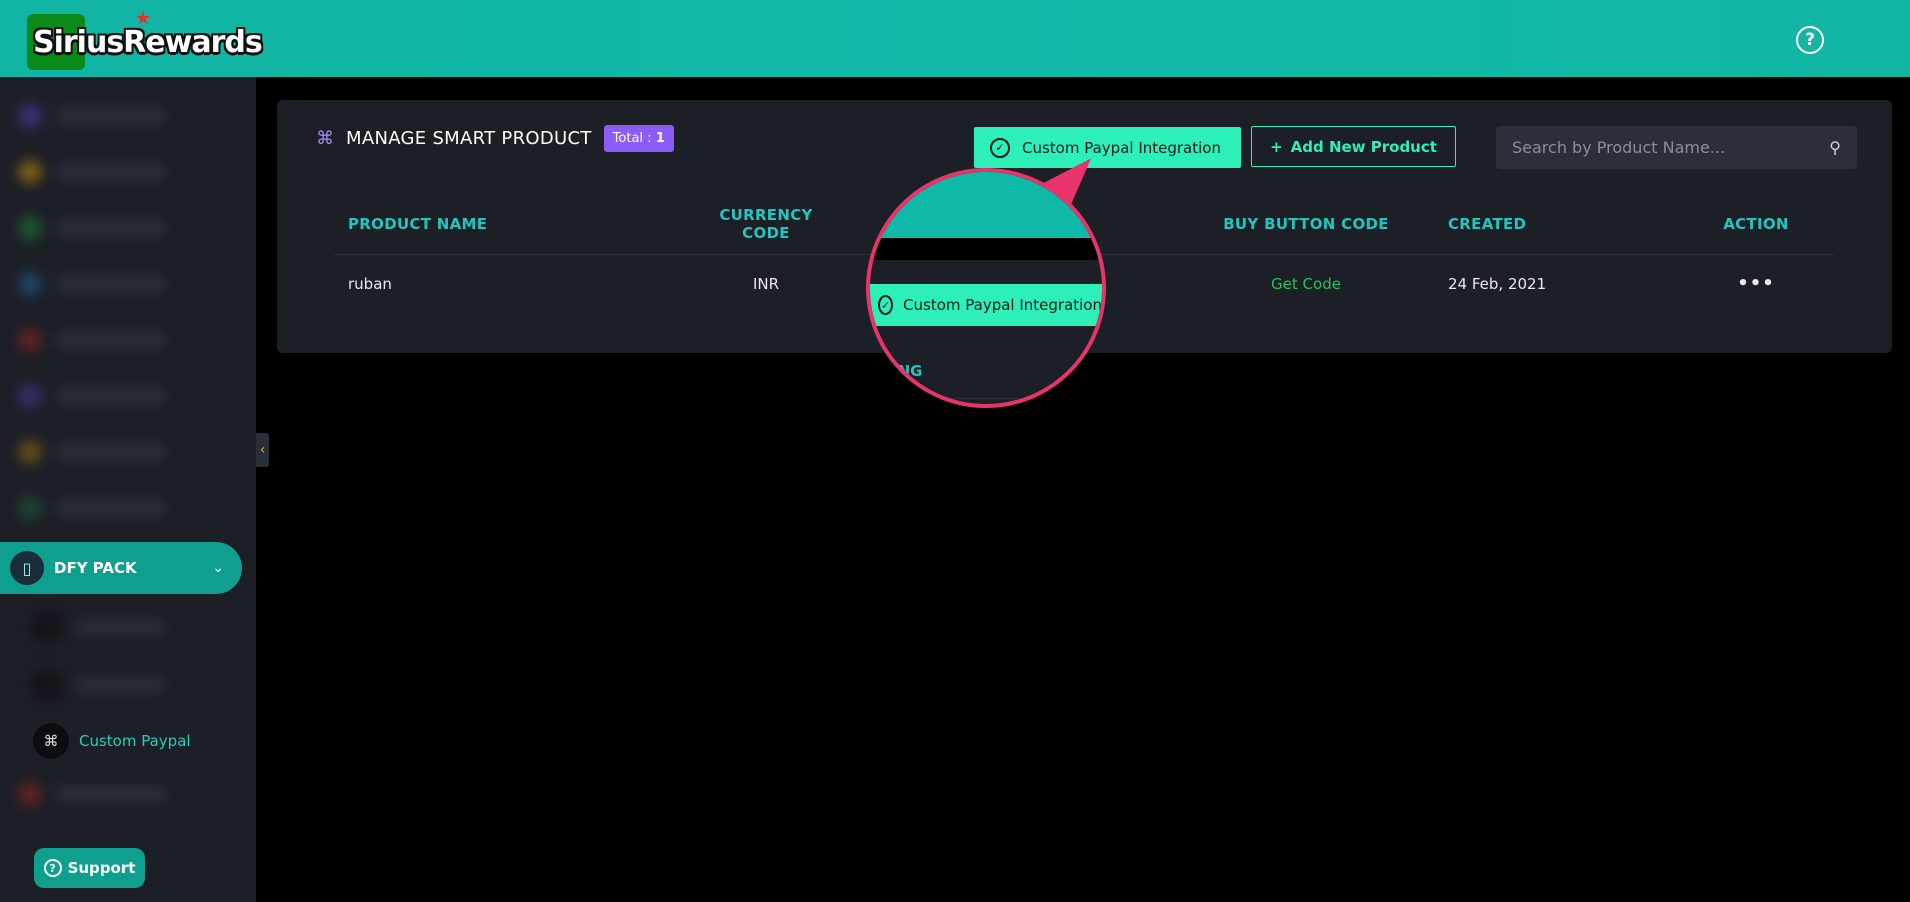 Image resolution: width=1910 pixels, height=902 pixels. What do you see at coordinates (95, 568) in the screenshot?
I see `sidebar-item-label: DFY PACK` at bounding box center [95, 568].